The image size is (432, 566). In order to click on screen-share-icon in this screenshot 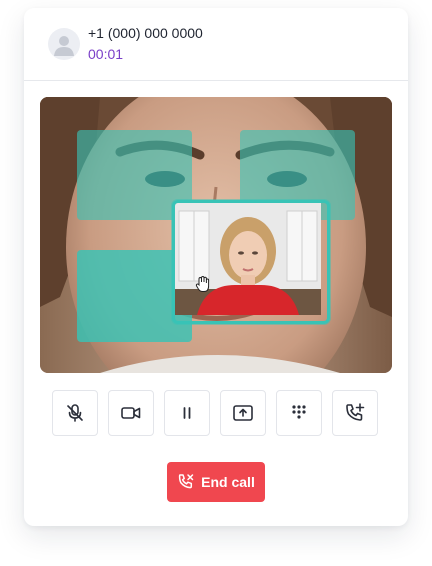, I will do `click(243, 413)`.